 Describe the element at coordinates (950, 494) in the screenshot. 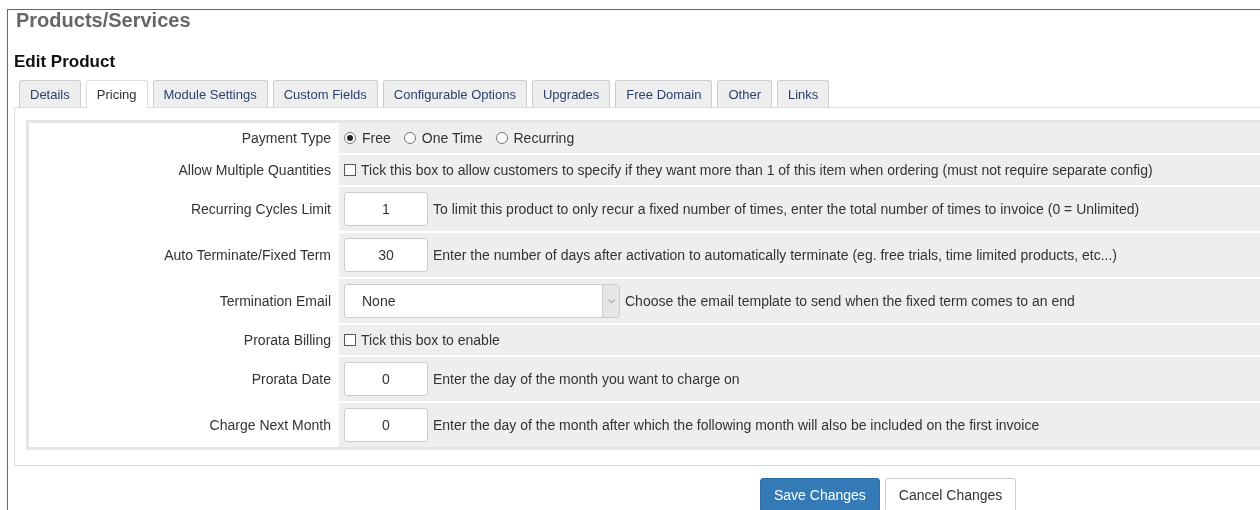

I see `cancel-button: Cancel Changes` at that location.